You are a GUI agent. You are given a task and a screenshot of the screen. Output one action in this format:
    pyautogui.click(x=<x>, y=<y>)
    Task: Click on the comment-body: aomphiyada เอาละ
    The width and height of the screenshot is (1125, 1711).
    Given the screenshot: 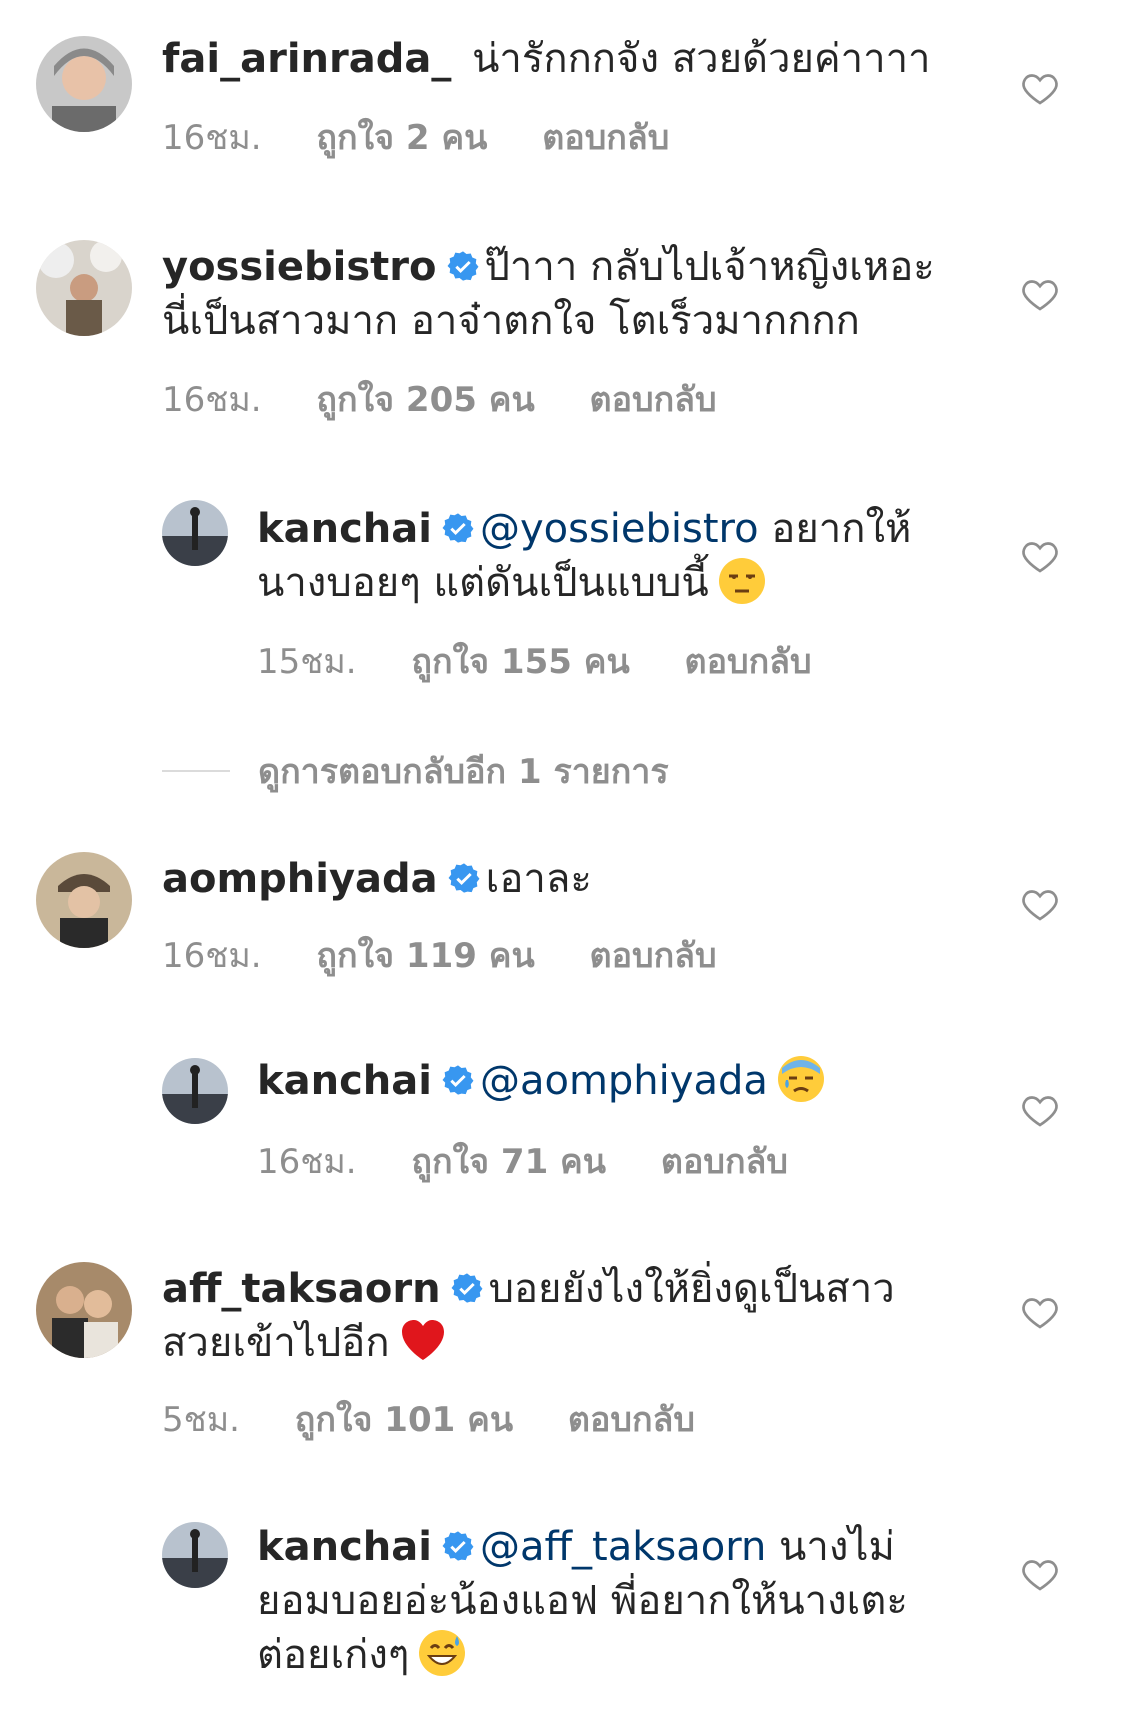 What is the action you would take?
    pyautogui.click(x=562, y=879)
    